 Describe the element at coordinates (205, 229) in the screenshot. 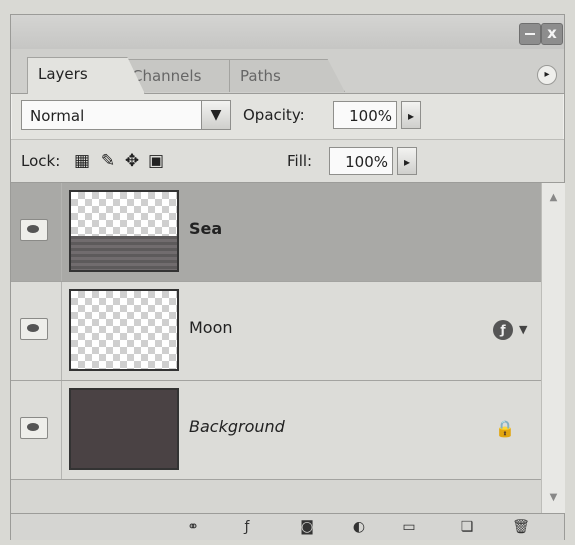

I see `layer-name: Sea` at that location.